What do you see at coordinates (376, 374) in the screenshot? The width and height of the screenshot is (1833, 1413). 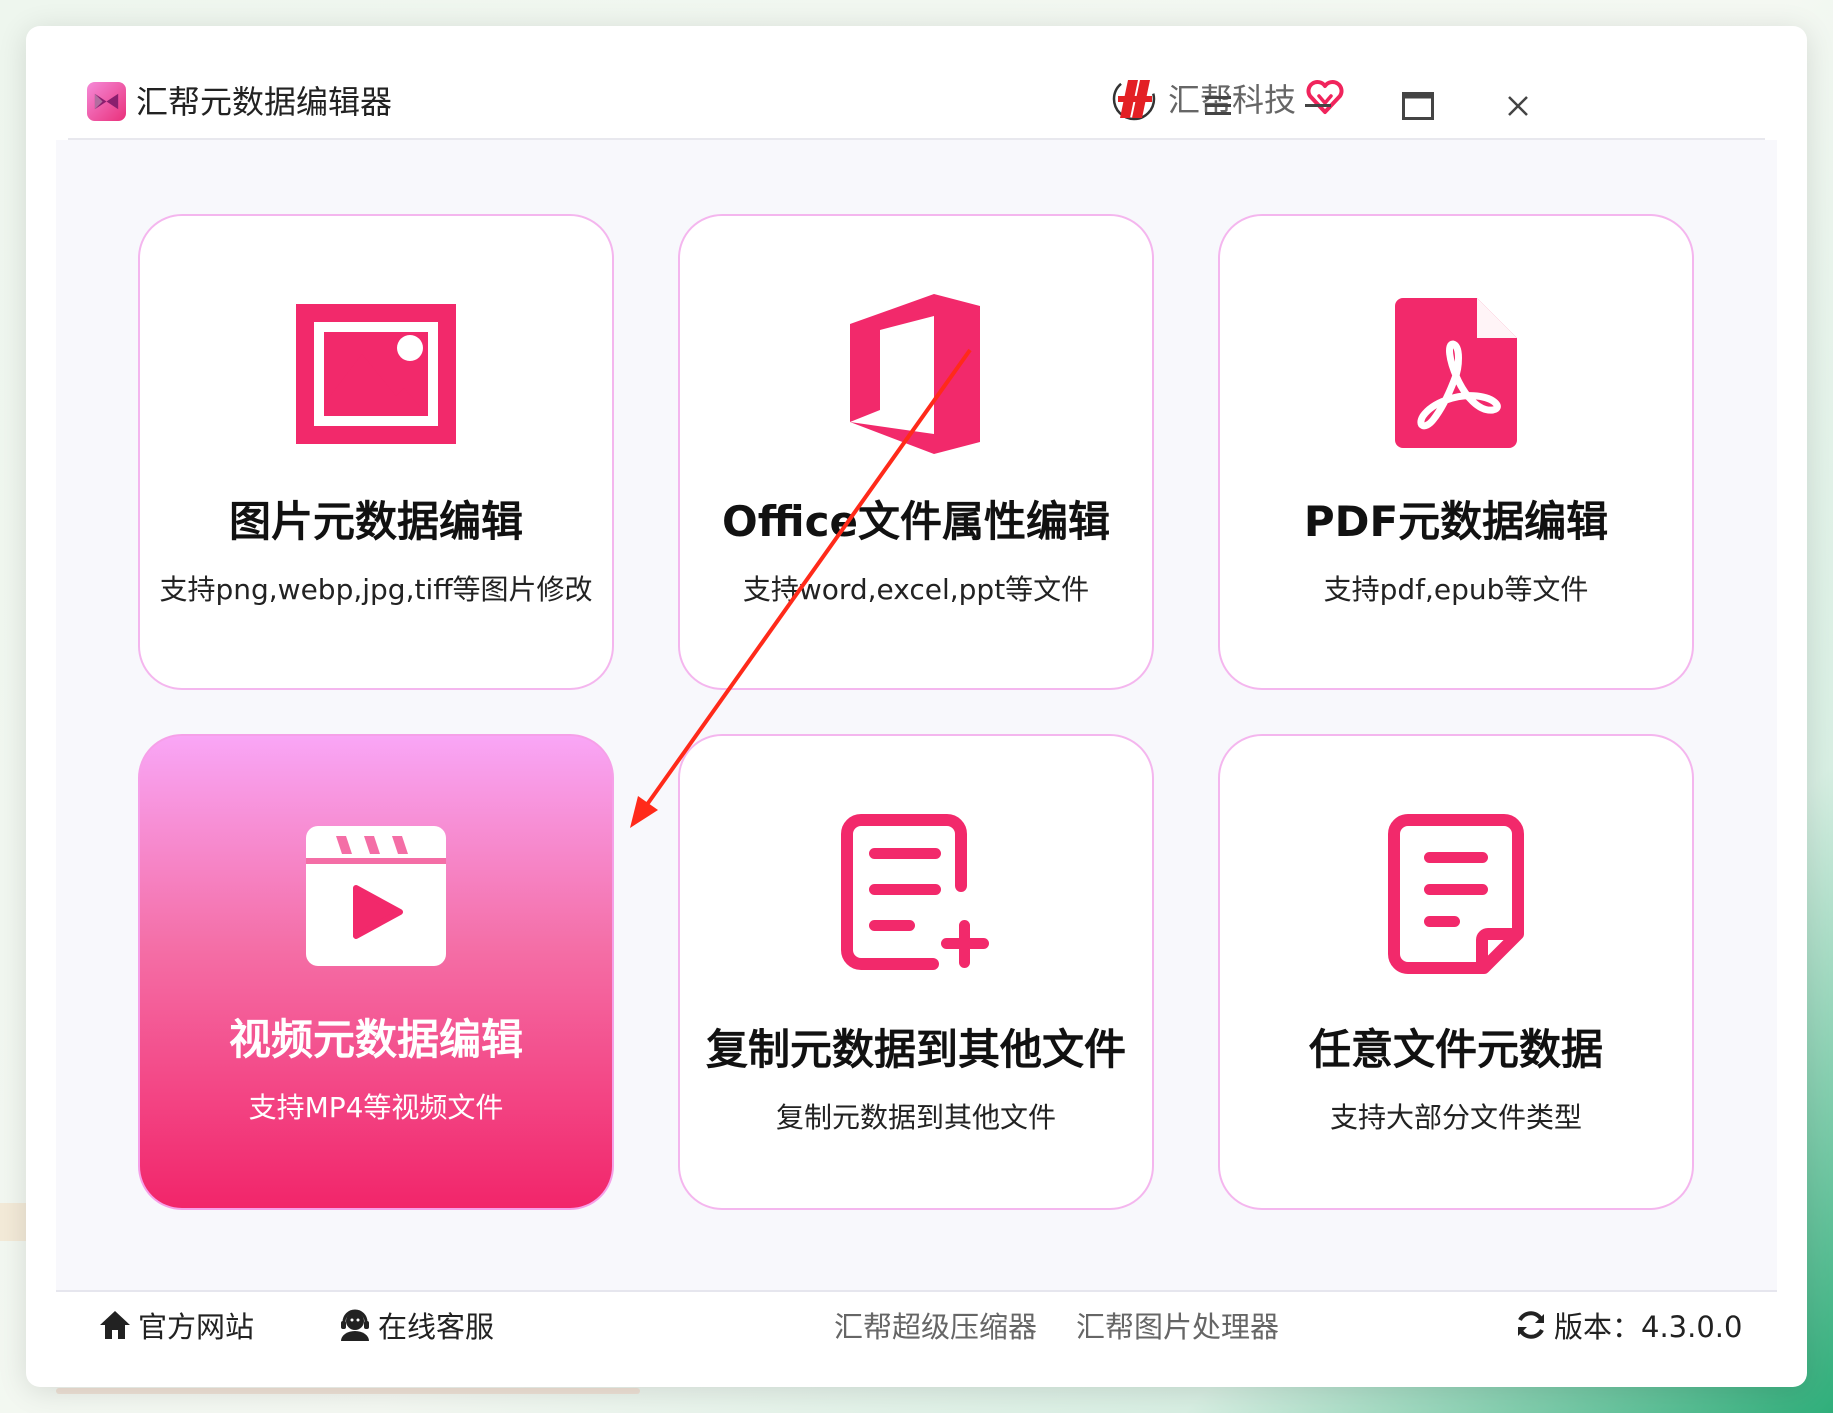 I see `image-icon` at bounding box center [376, 374].